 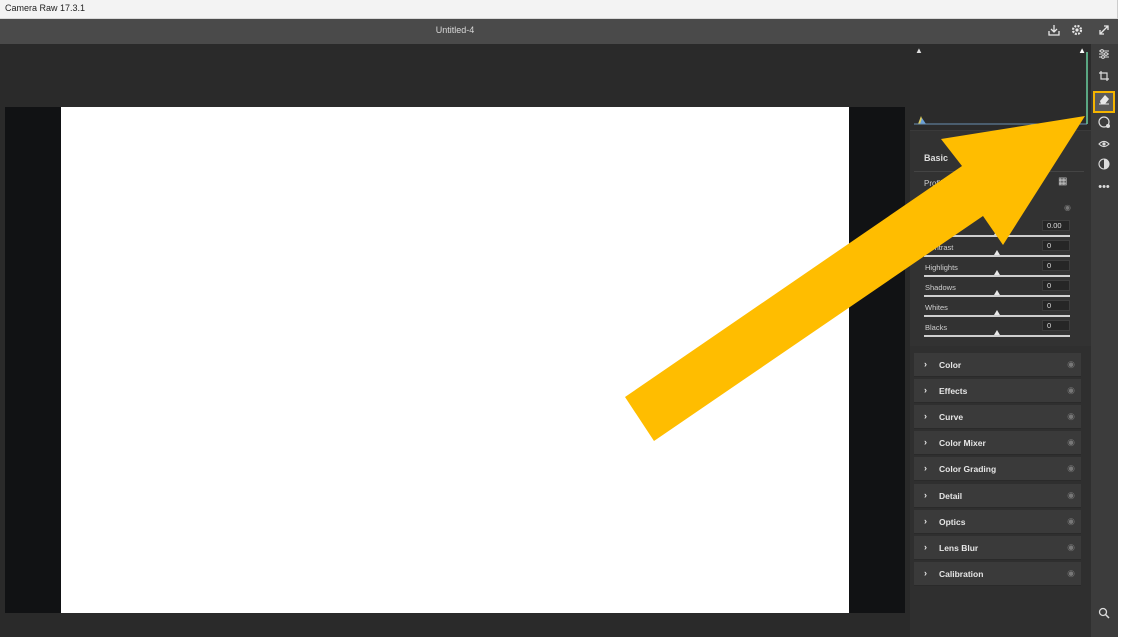 I want to click on section-label: Color, so click(x=950, y=365).